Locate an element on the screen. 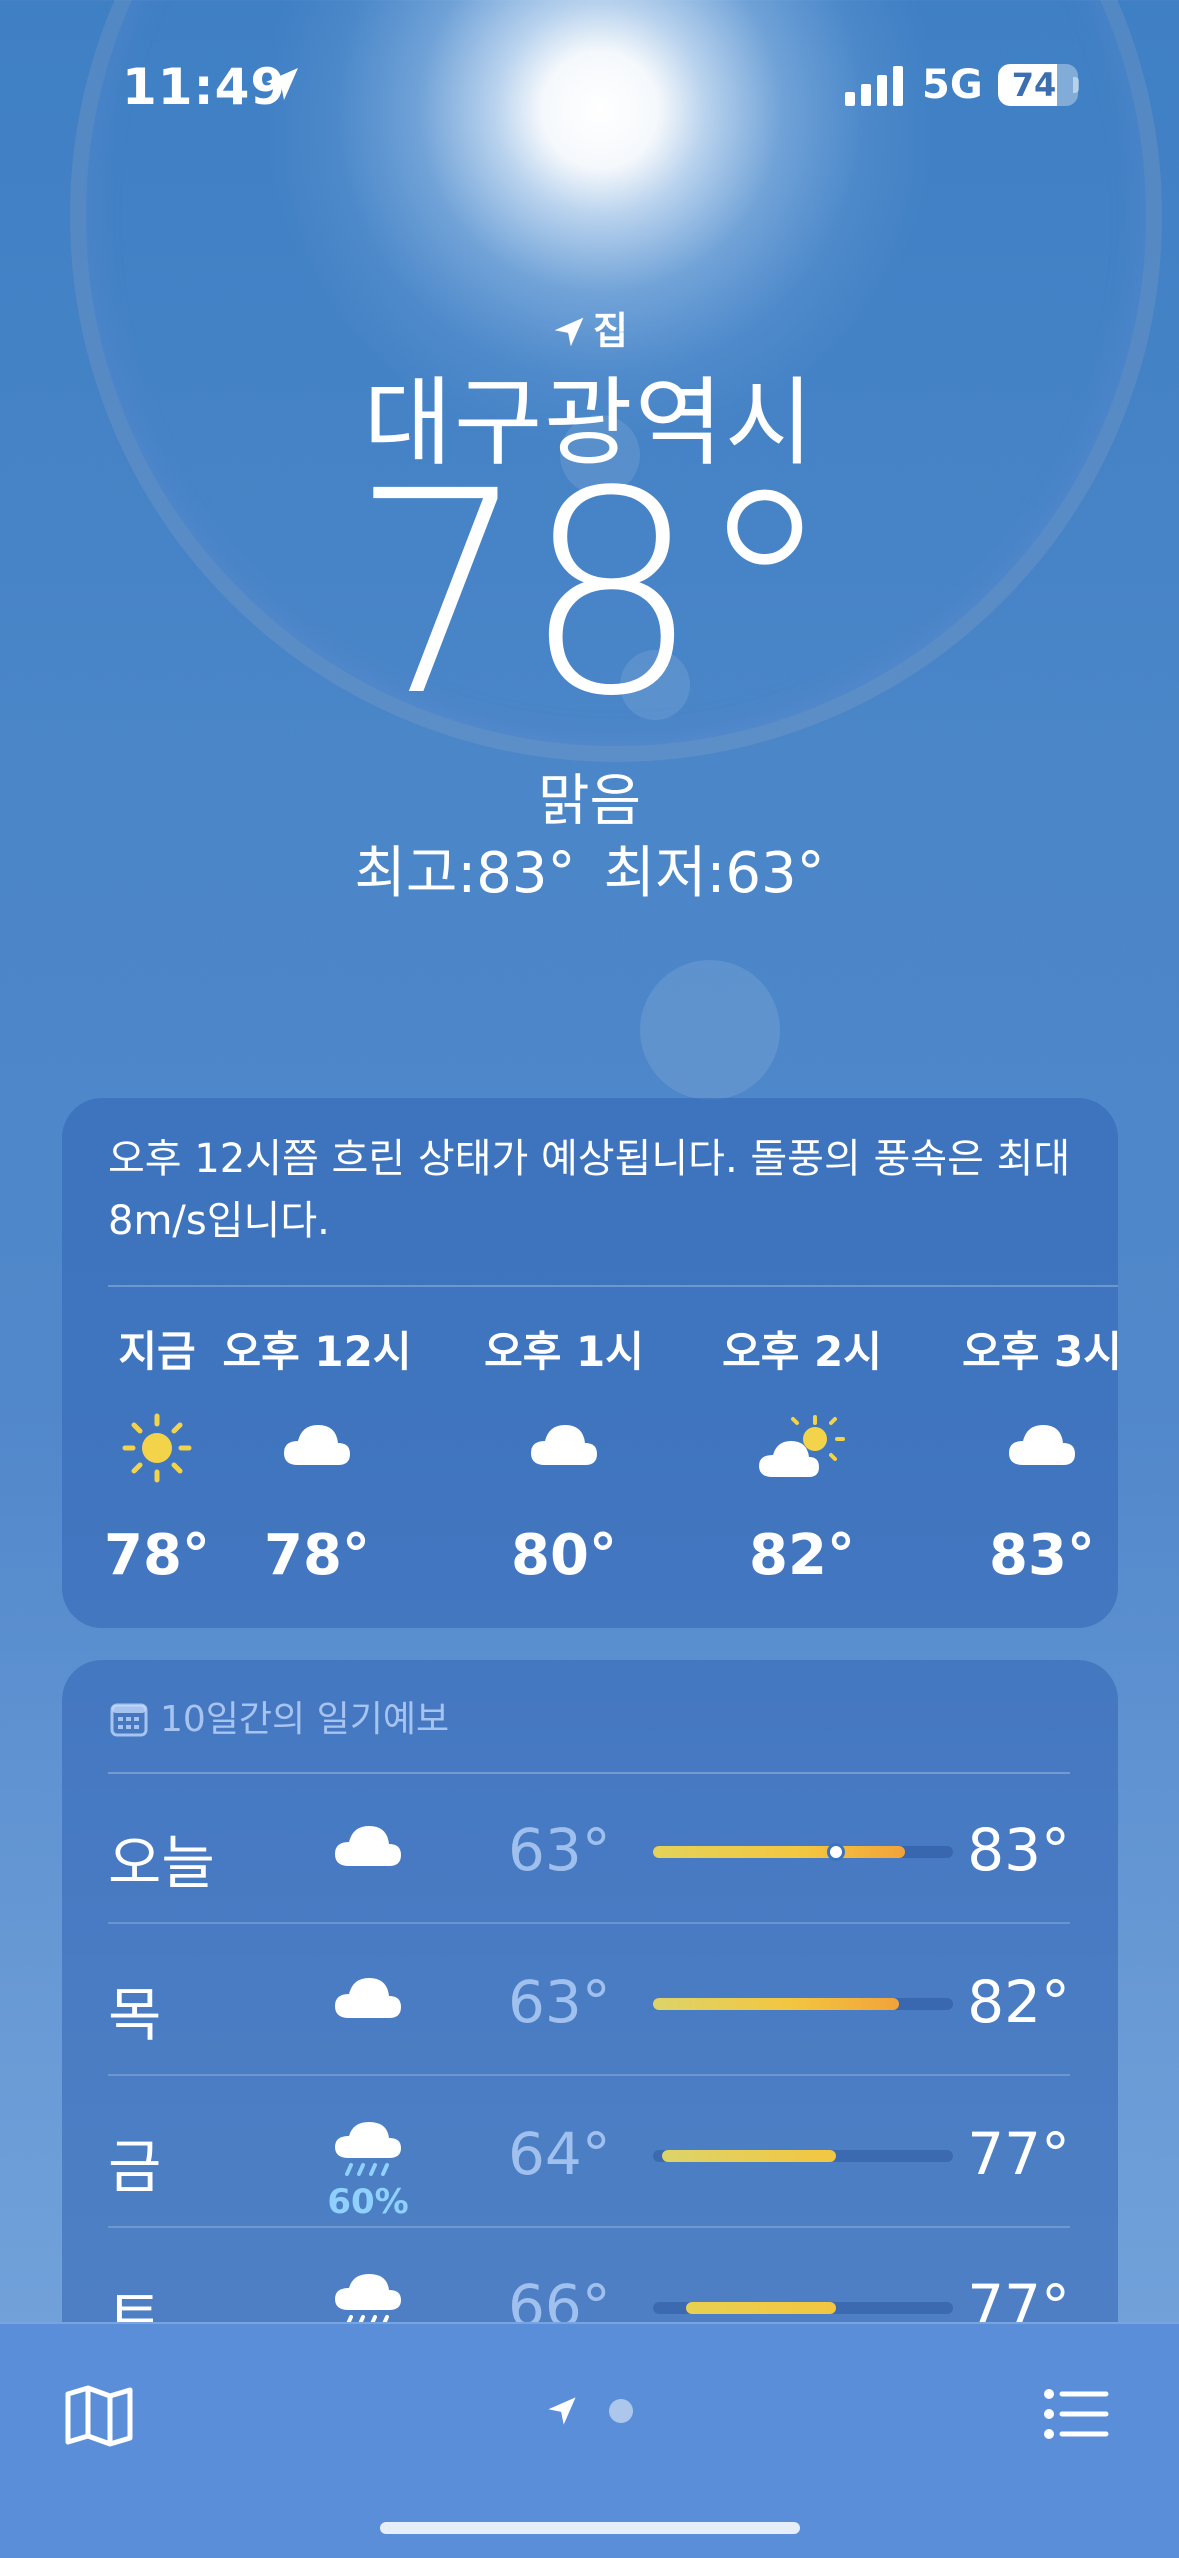 This screenshot has height=2558, width=1179. high-temp: 83° is located at coordinates (1018, 1850).